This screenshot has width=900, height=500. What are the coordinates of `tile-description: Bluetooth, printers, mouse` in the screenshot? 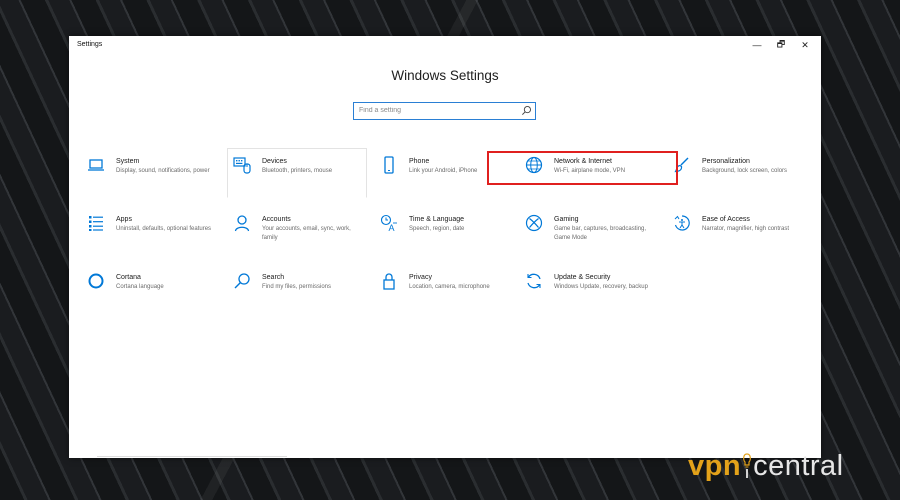 It's located at (297, 171).